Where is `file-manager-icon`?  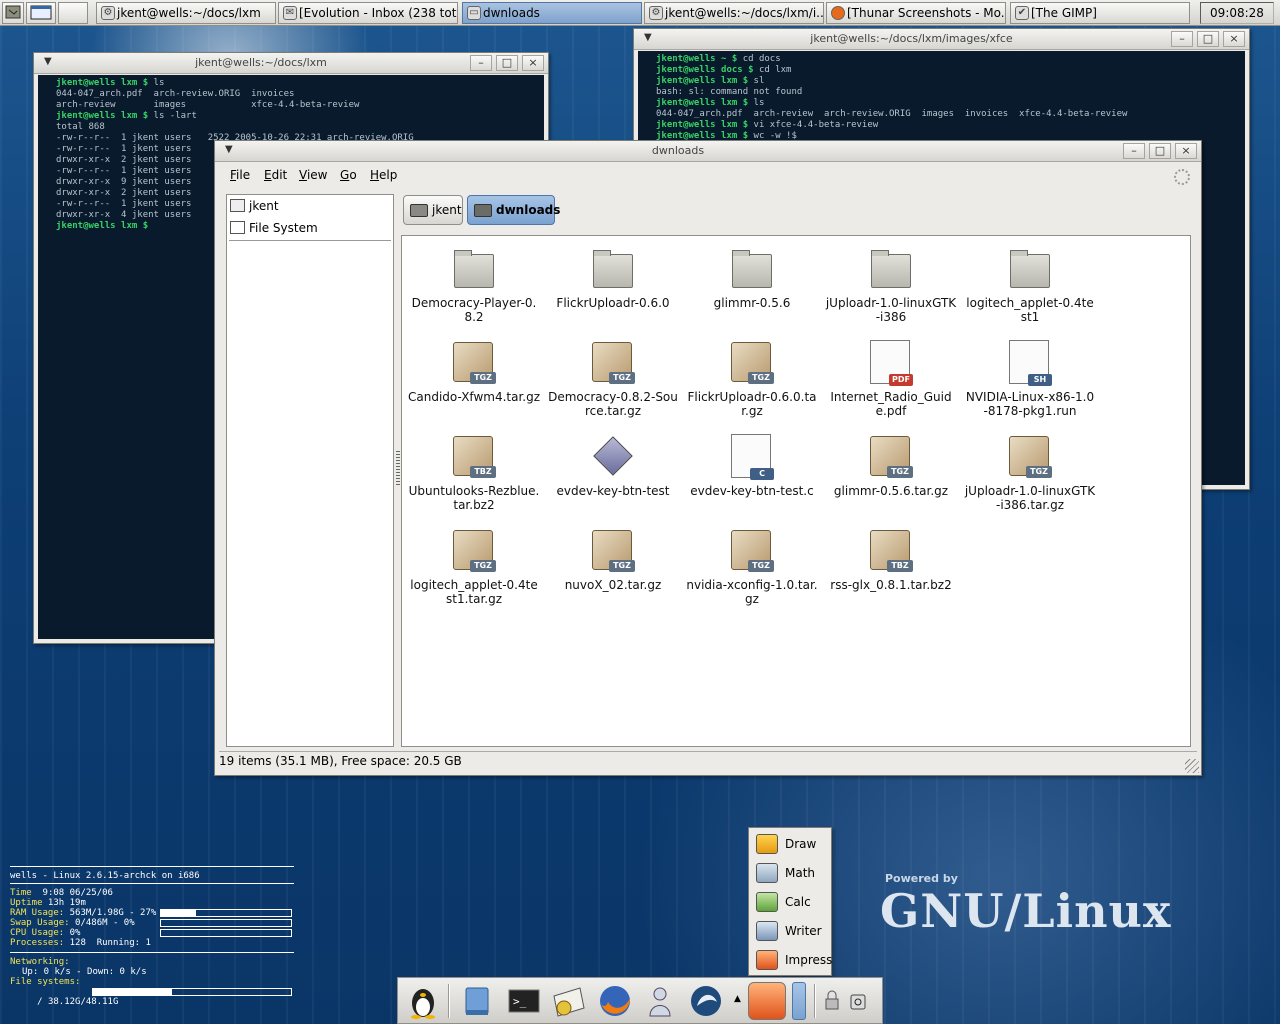 file-manager-icon is located at coordinates (477, 1001).